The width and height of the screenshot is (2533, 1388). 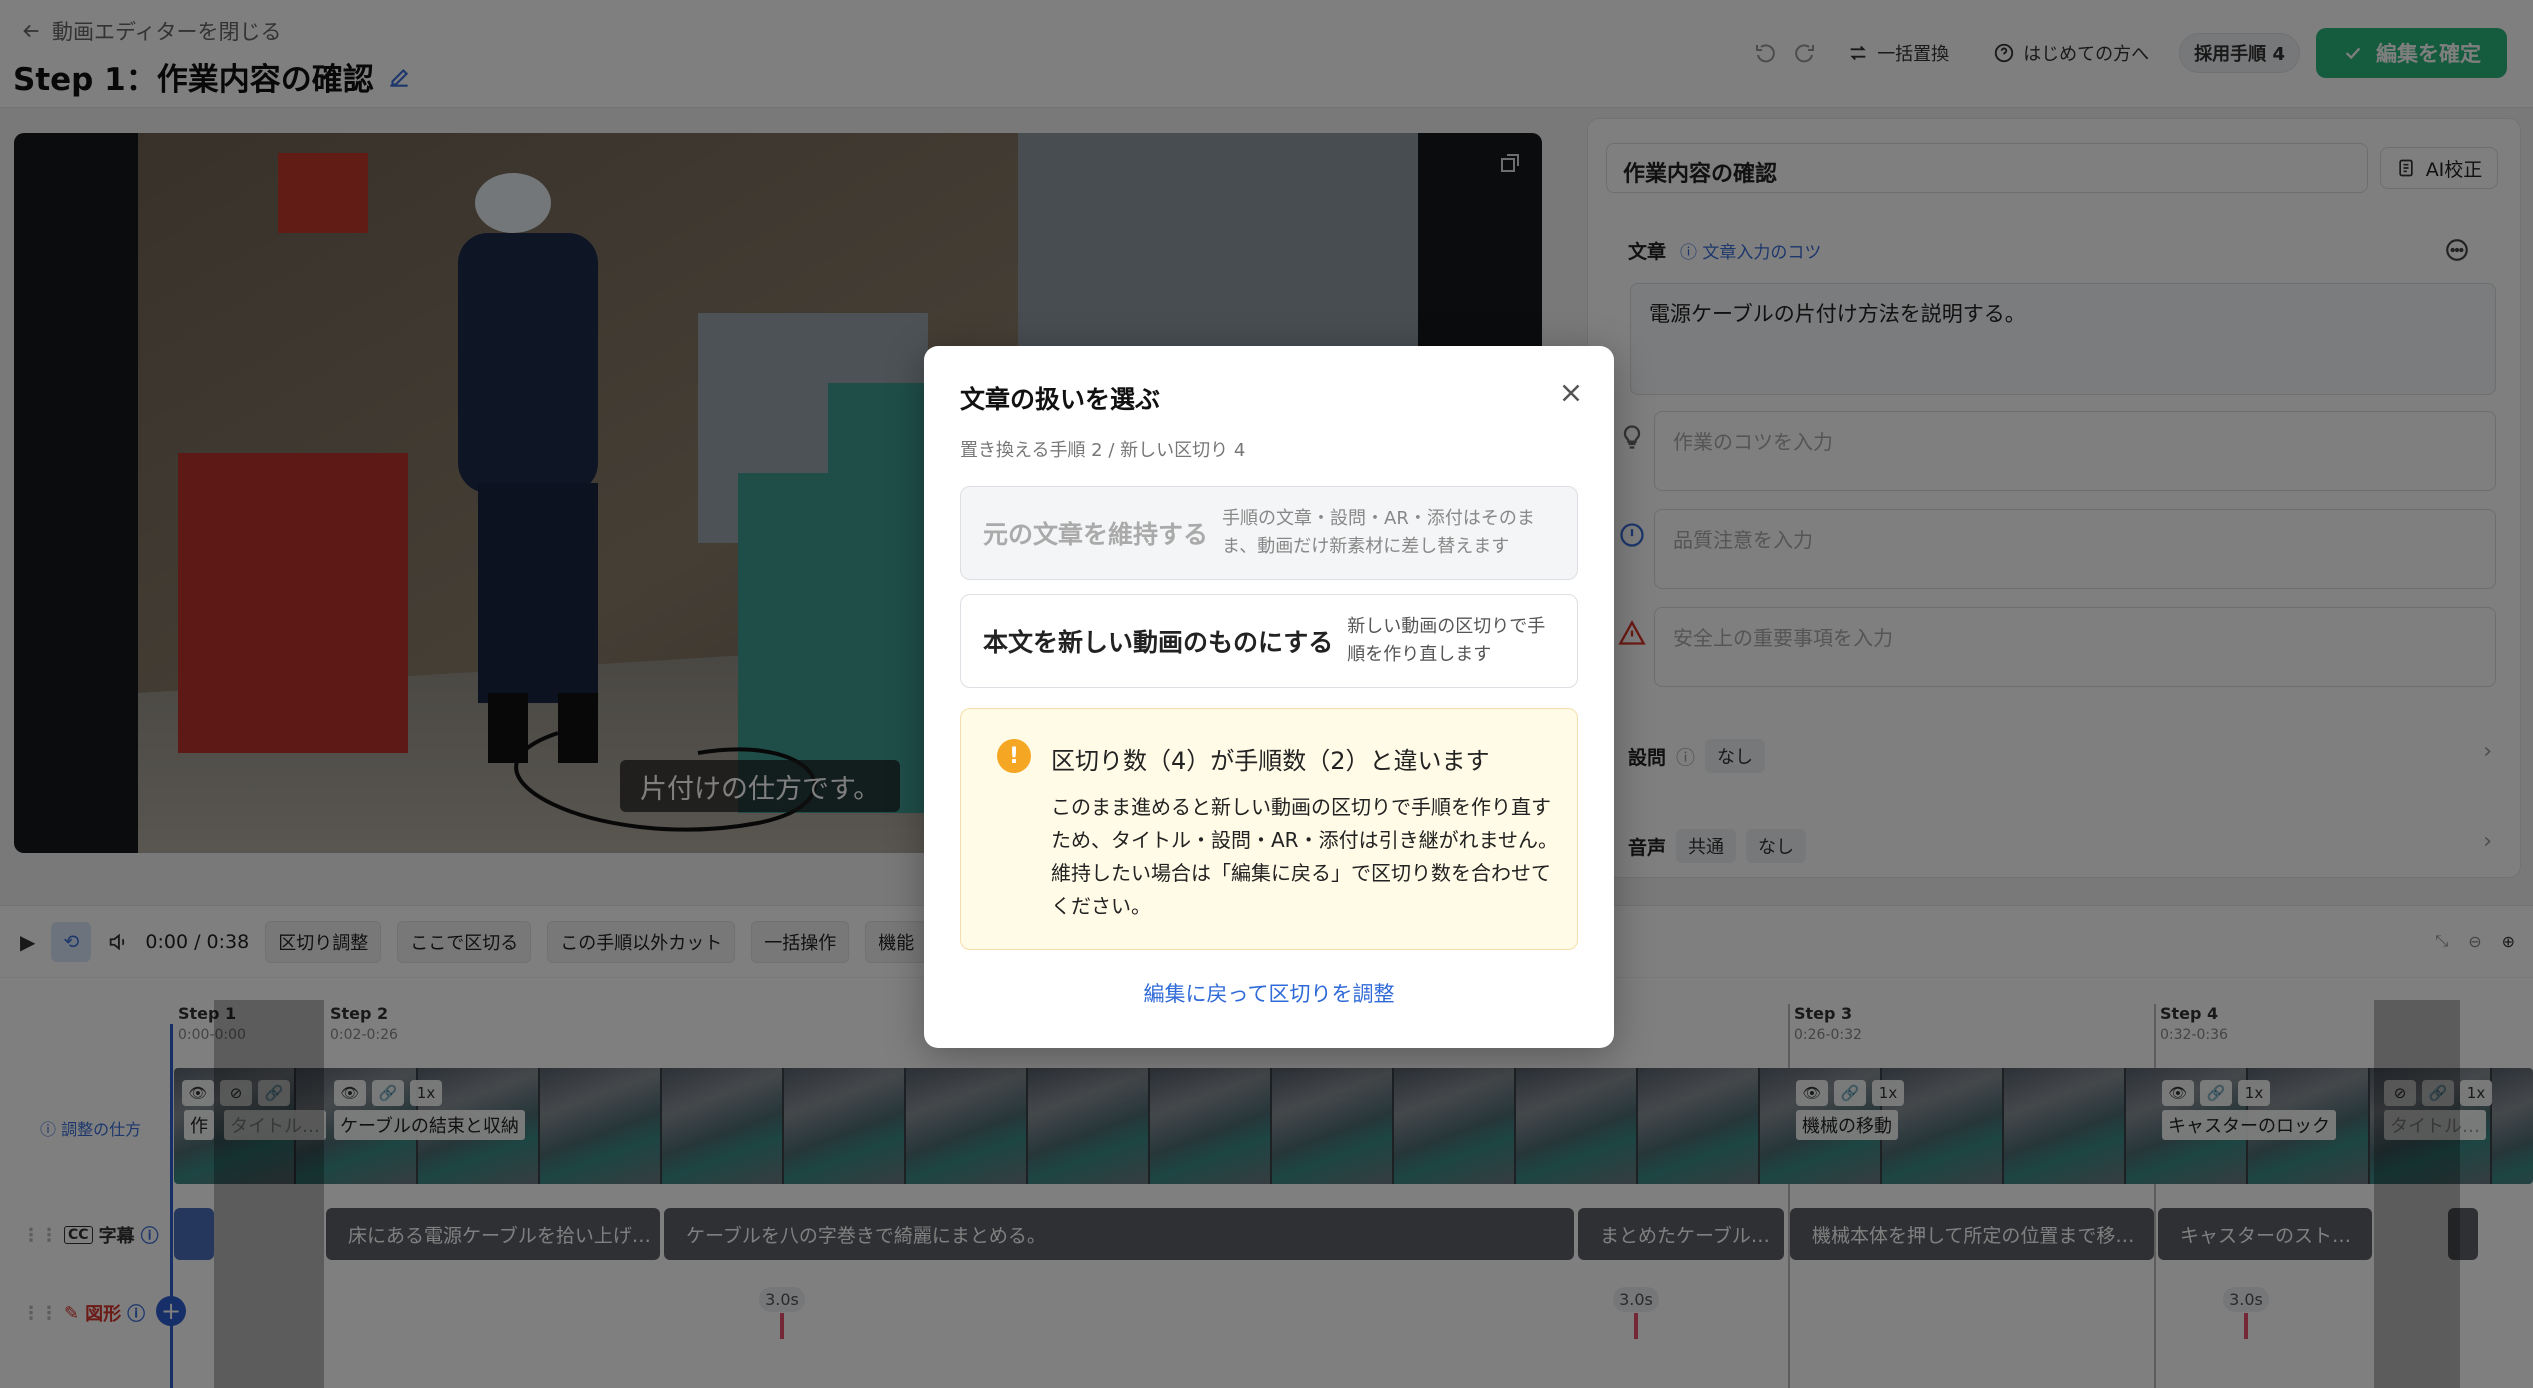 What do you see at coordinates (1158, 642) in the screenshot?
I see `new-text-title: 本文を新しい動画のものにする` at bounding box center [1158, 642].